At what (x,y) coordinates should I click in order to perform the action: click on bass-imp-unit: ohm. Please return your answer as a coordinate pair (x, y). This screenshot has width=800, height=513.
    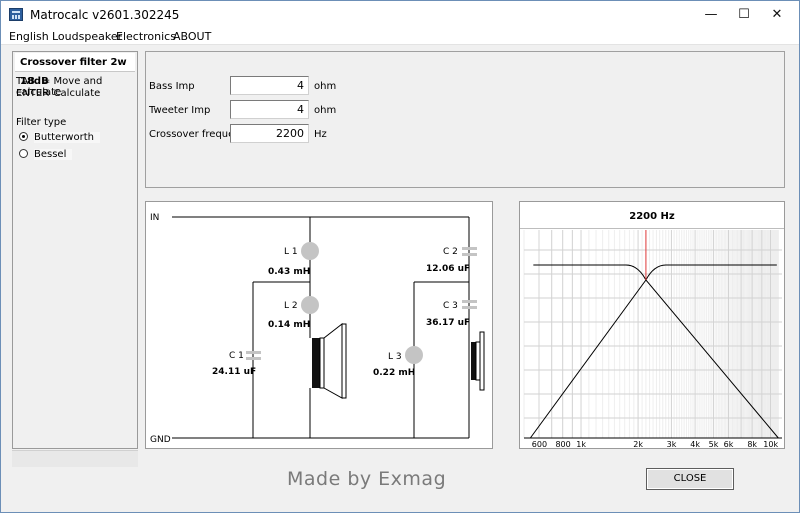
    Looking at the image, I should click on (325, 86).